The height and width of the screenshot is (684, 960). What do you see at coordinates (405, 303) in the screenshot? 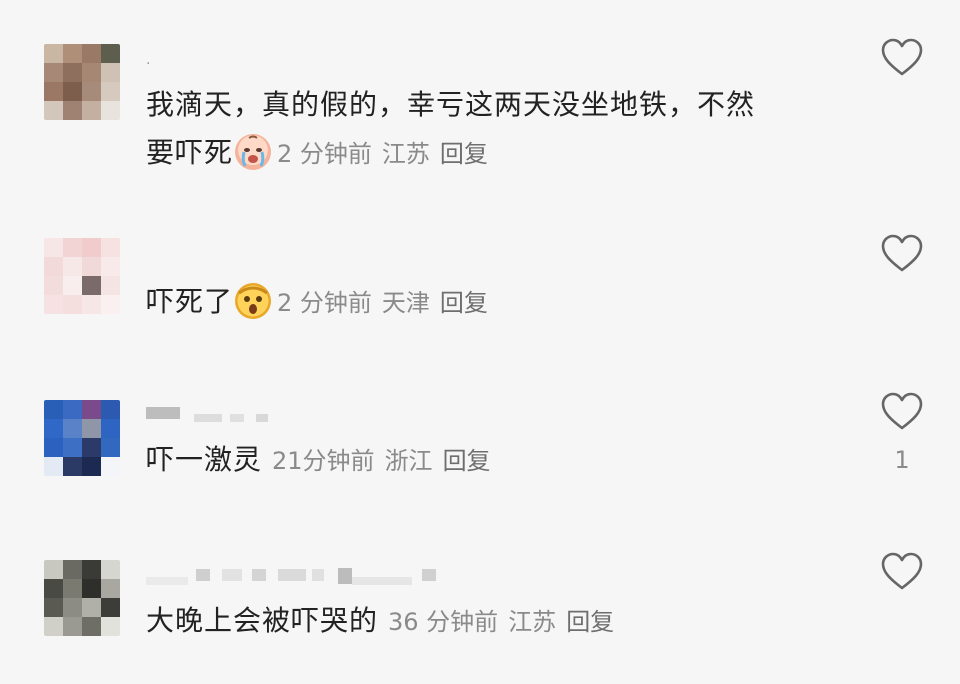
I see `comment-location: 天津` at bounding box center [405, 303].